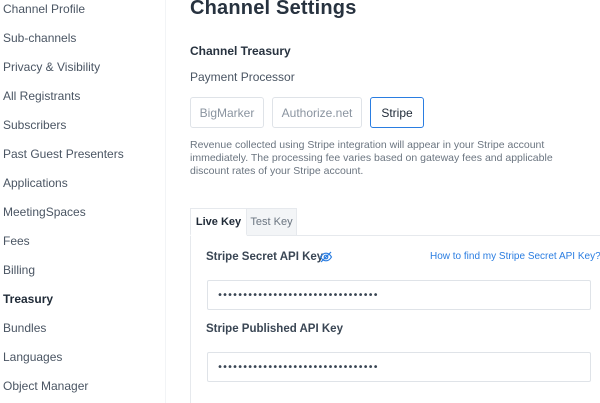 This screenshot has width=600, height=403. What do you see at coordinates (274, 329) in the screenshot?
I see `published-key-label: Stripe Published API Key` at bounding box center [274, 329].